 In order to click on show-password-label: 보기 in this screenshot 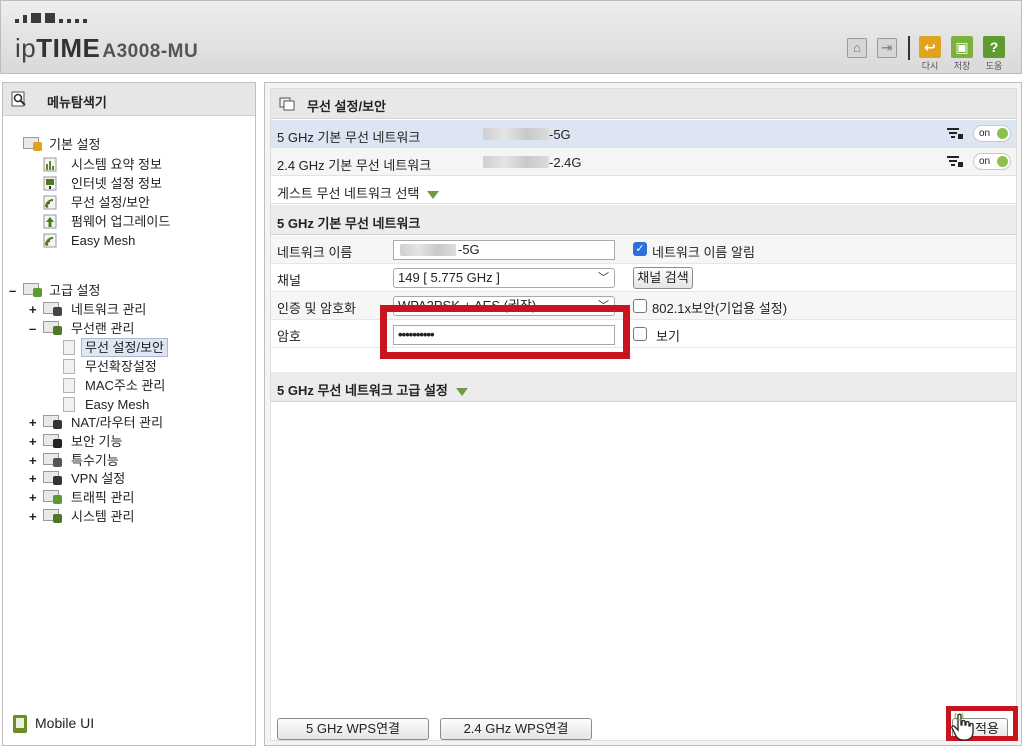, I will do `click(668, 336)`.